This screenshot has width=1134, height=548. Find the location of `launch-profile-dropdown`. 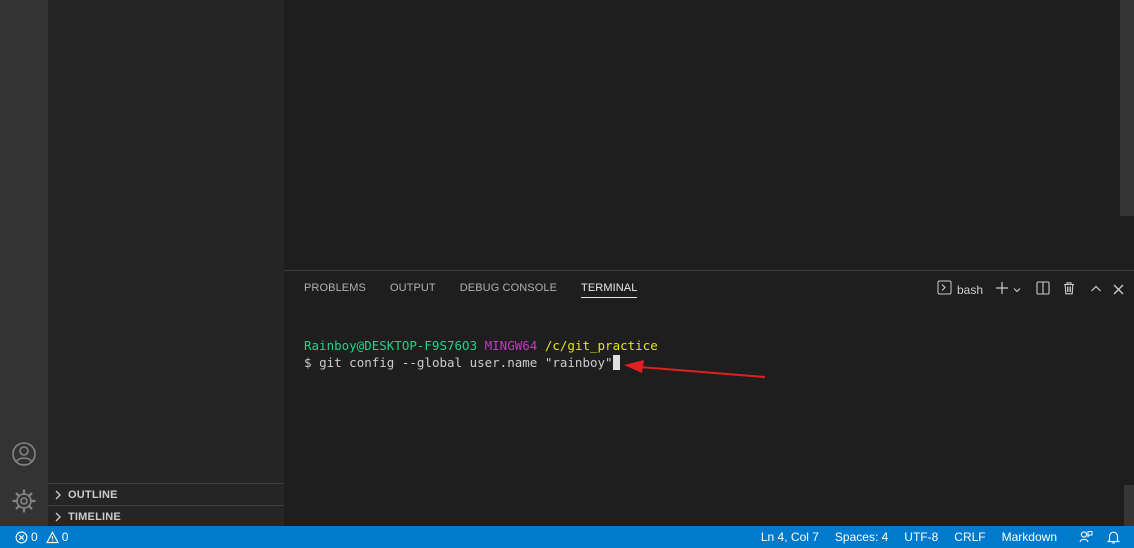

launch-profile-dropdown is located at coordinates (1017, 289).